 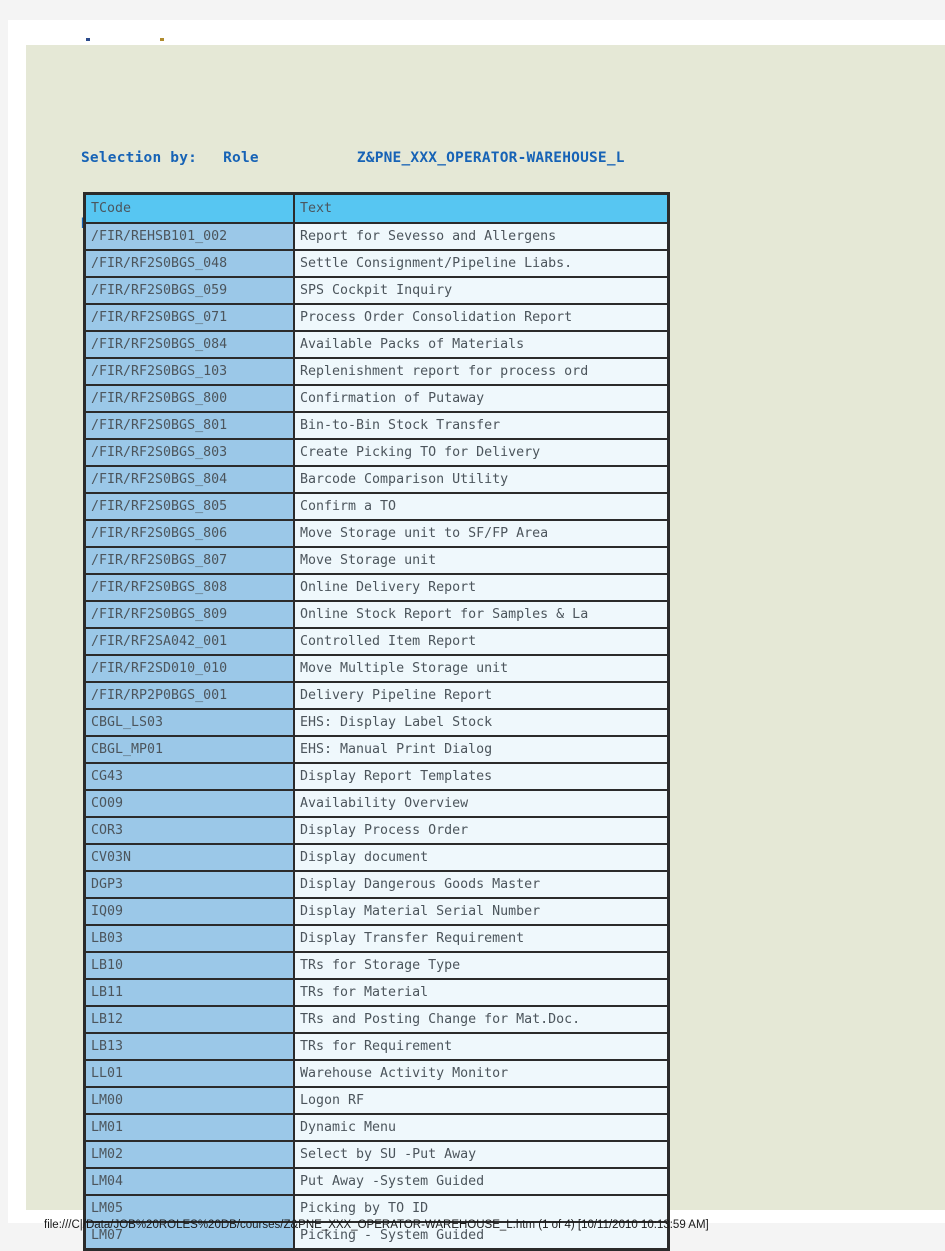 What do you see at coordinates (189, 722) in the screenshot?
I see `cell-tcode: CBGL_LS03` at bounding box center [189, 722].